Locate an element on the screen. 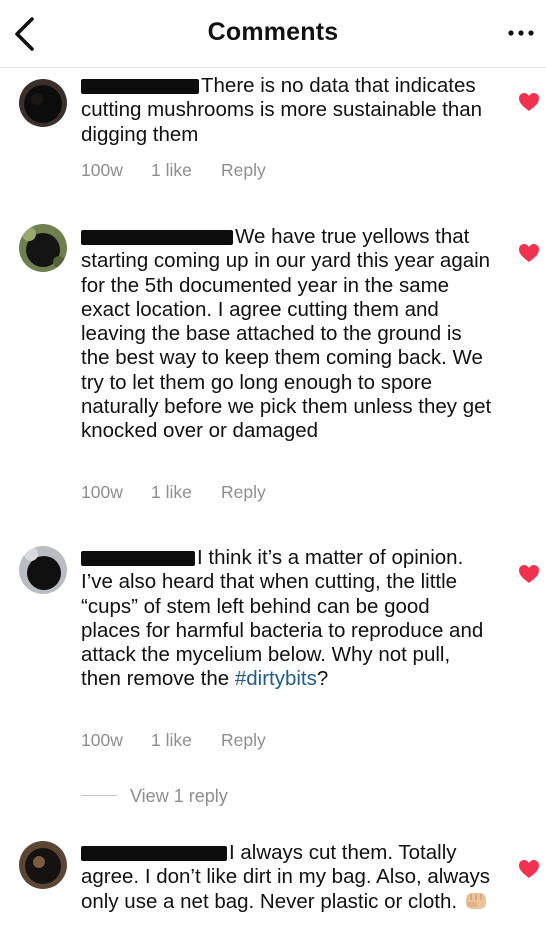  header-divider is located at coordinates (273, 67).